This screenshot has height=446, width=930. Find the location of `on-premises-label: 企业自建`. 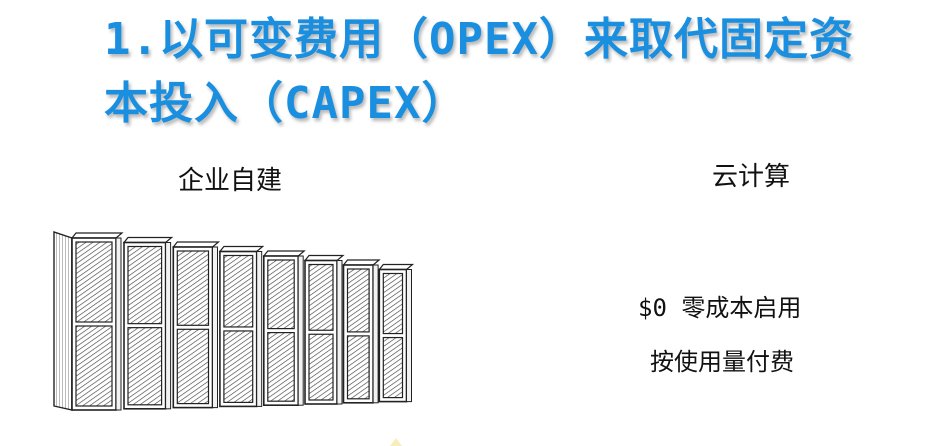

on-premises-label: 企业自建 is located at coordinates (230, 181).